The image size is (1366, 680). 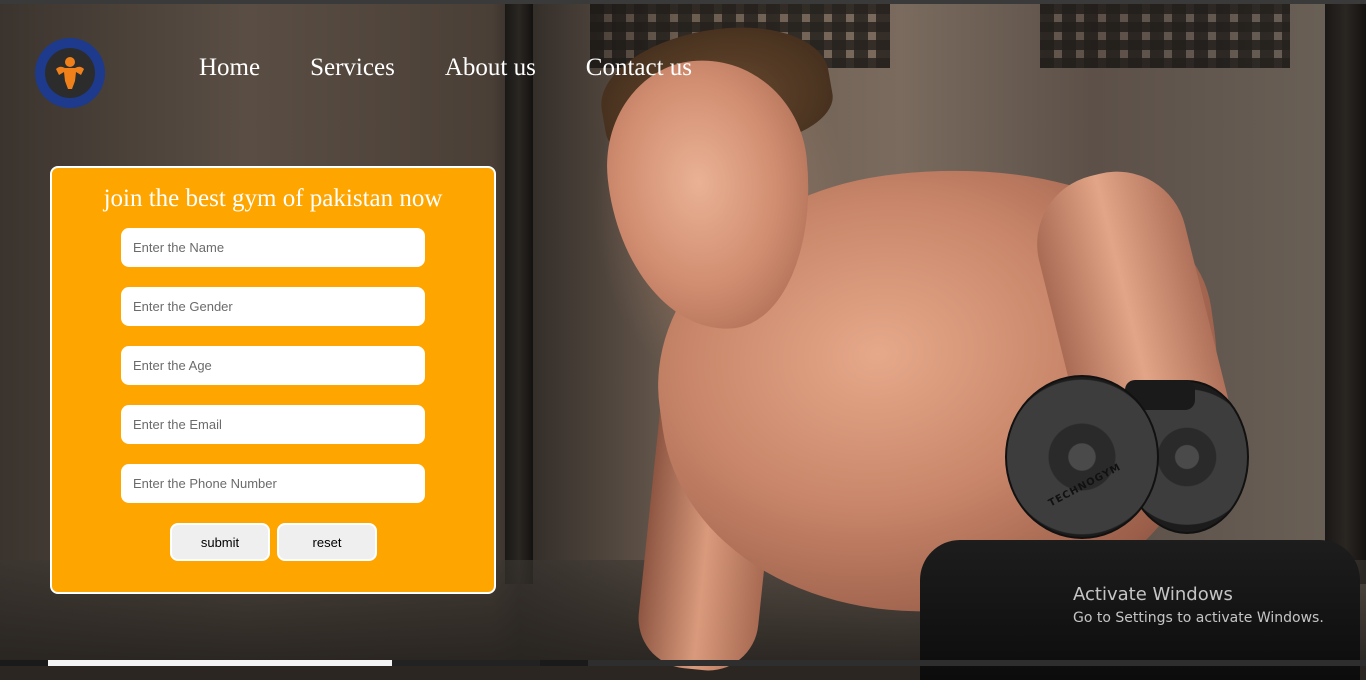 I want to click on main-nav: Home Services About us Contact us, so click(x=445, y=68).